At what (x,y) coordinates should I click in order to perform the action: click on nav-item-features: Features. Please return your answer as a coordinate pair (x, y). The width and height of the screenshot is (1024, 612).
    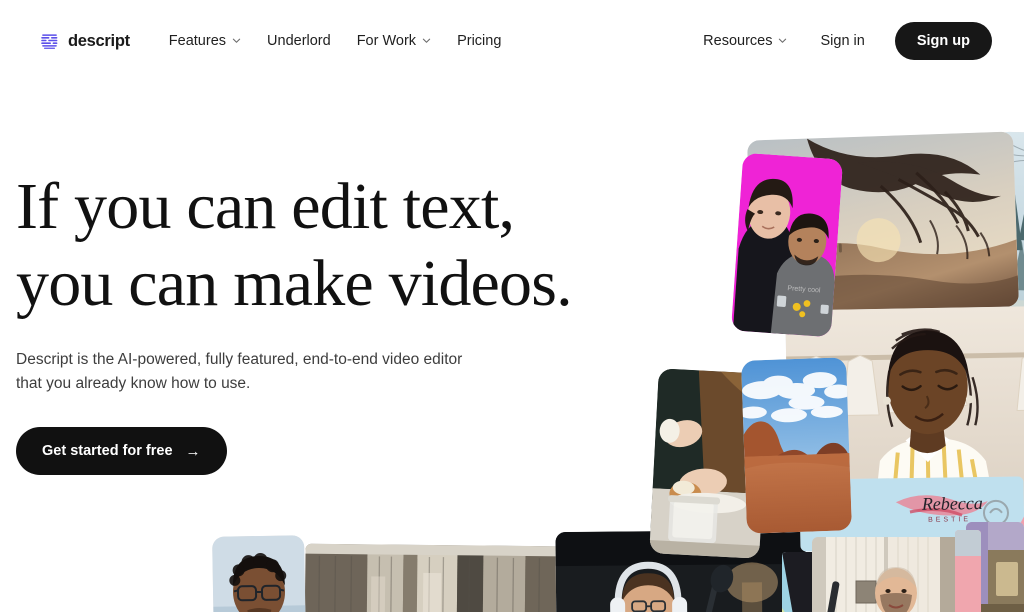
    Looking at the image, I should click on (205, 41).